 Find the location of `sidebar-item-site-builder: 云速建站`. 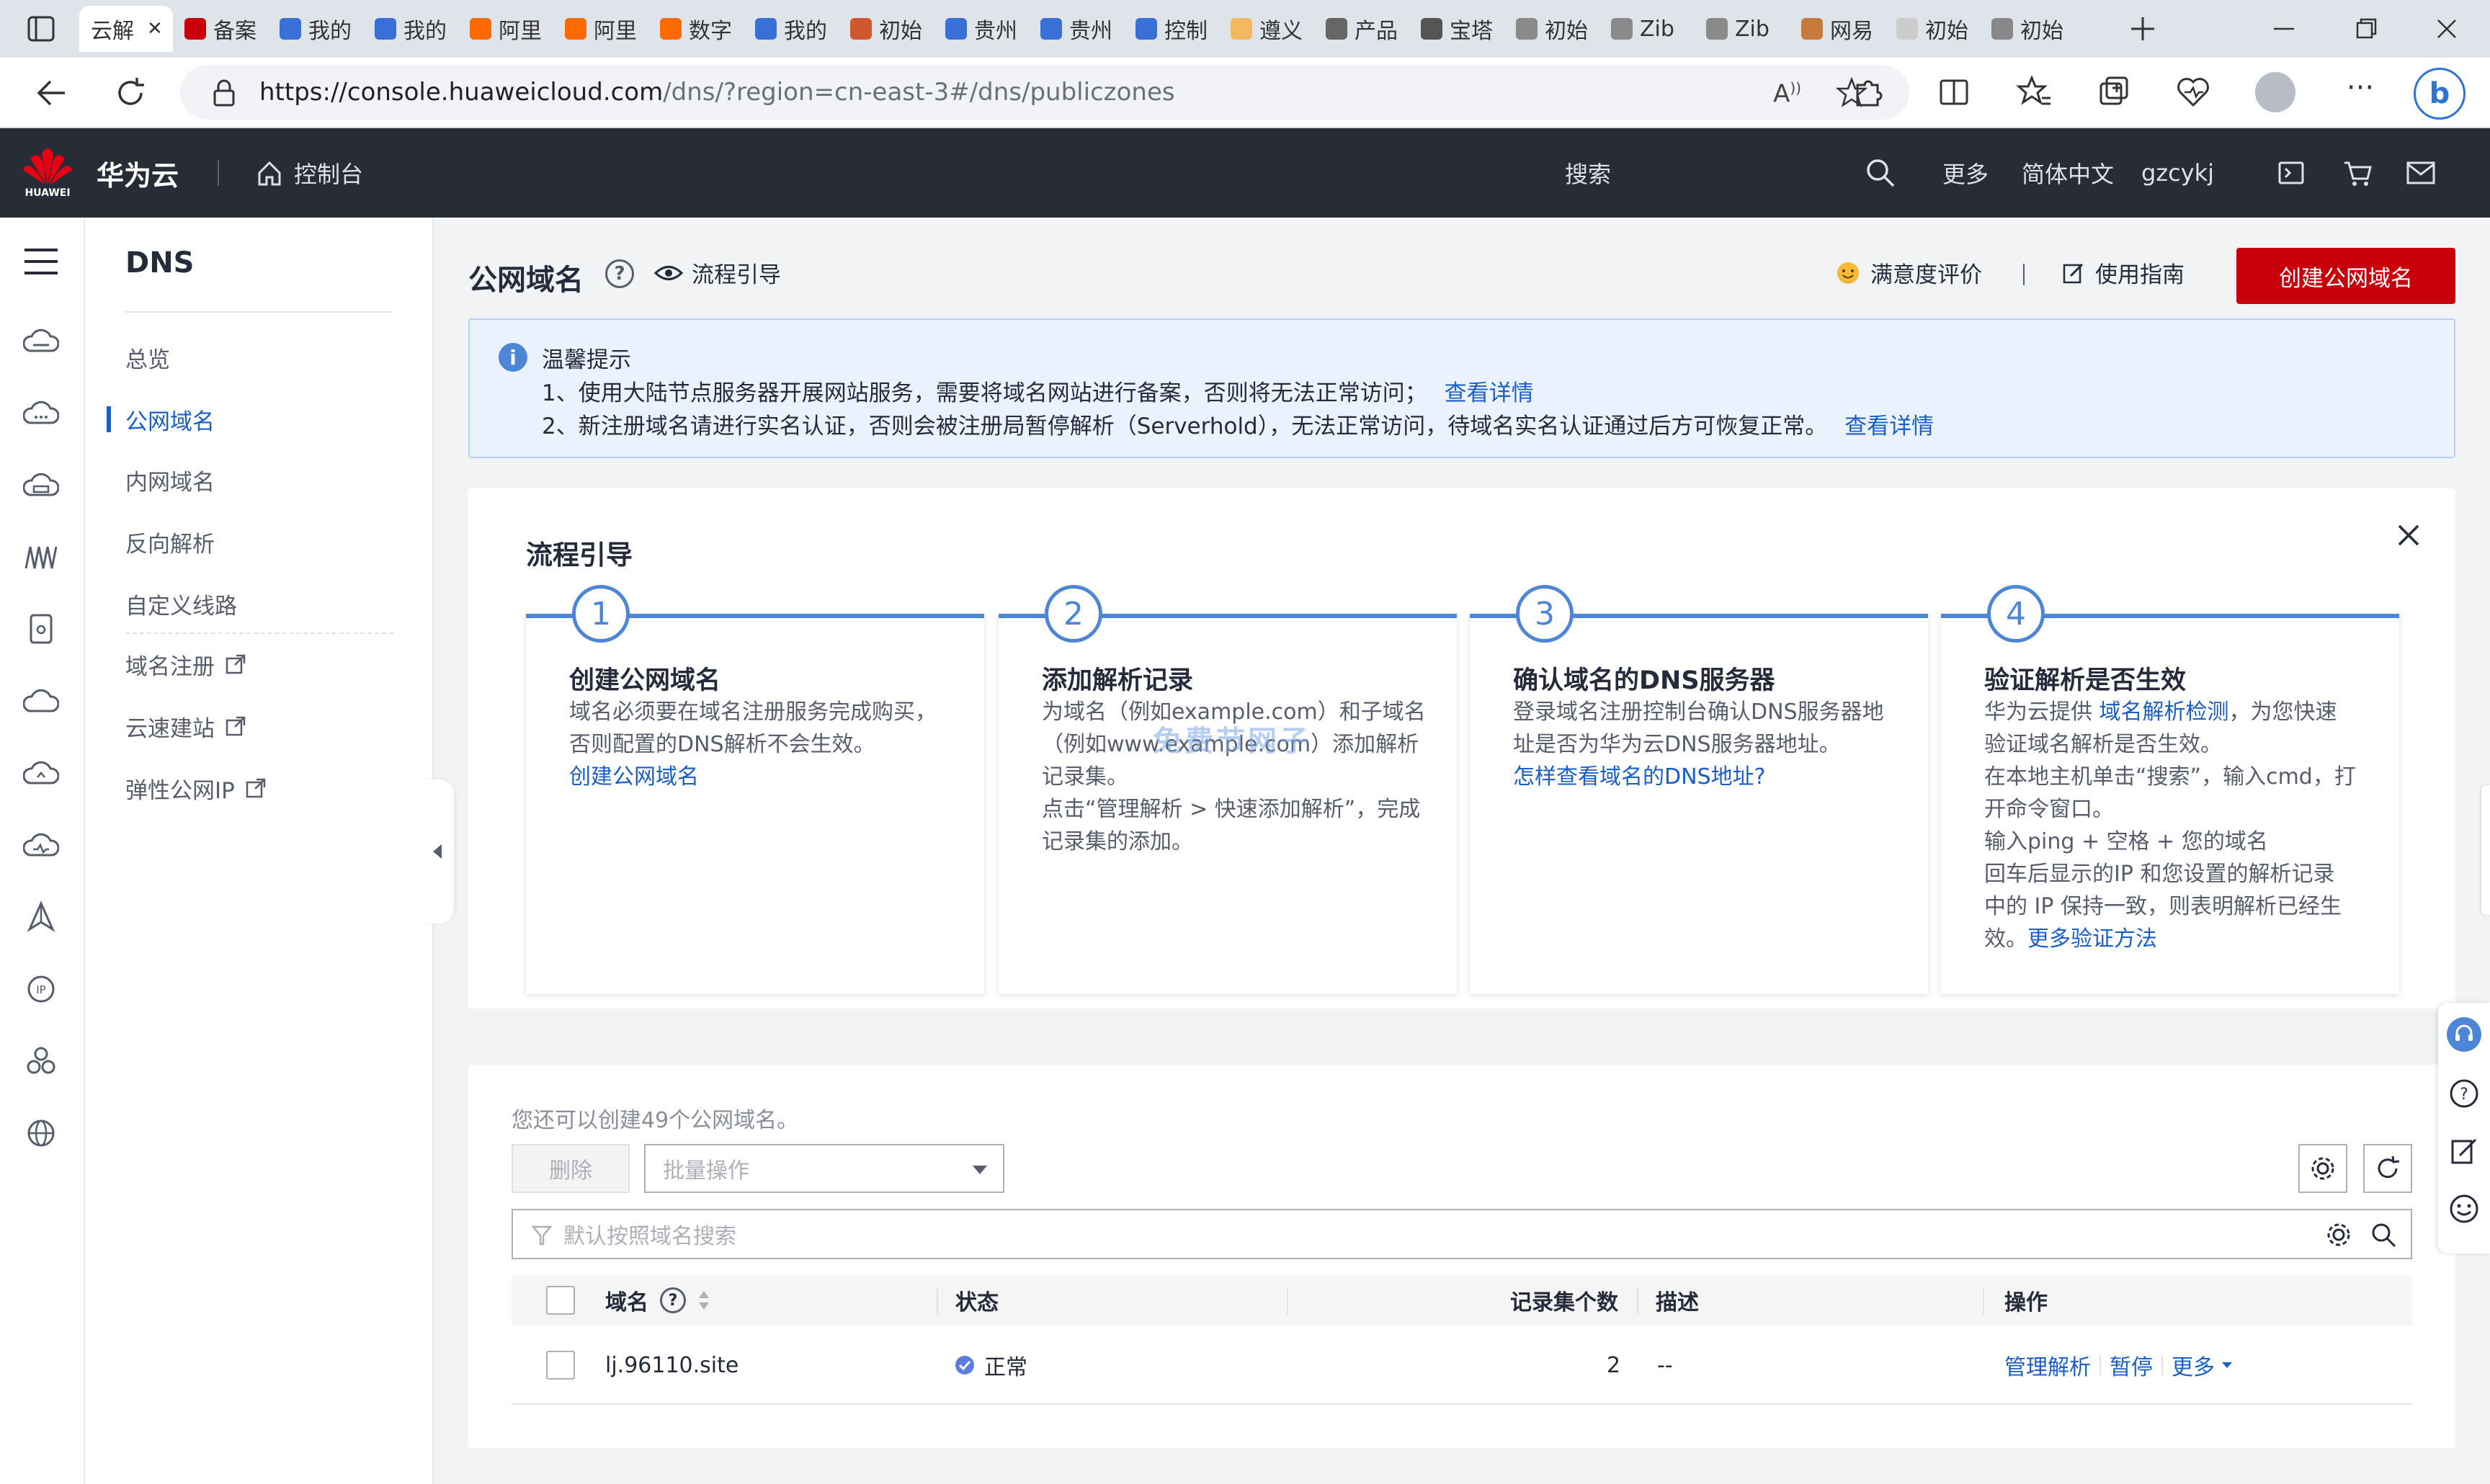

sidebar-item-site-builder: 云速建站 is located at coordinates (185, 726).